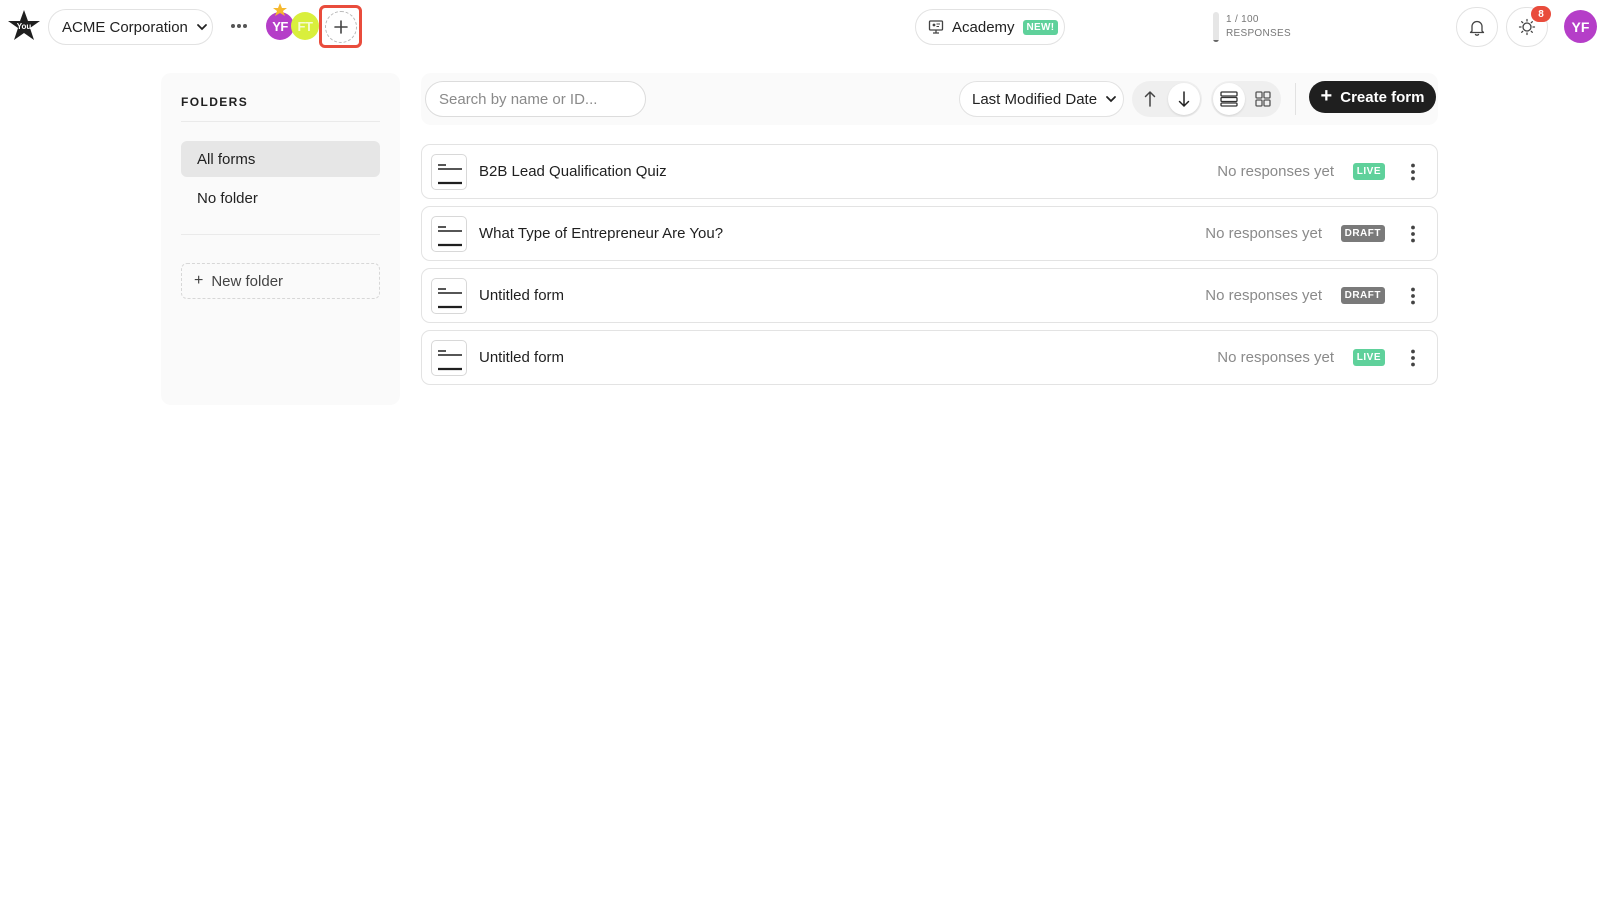  I want to click on create-form-button: + Create form, so click(1372, 97).